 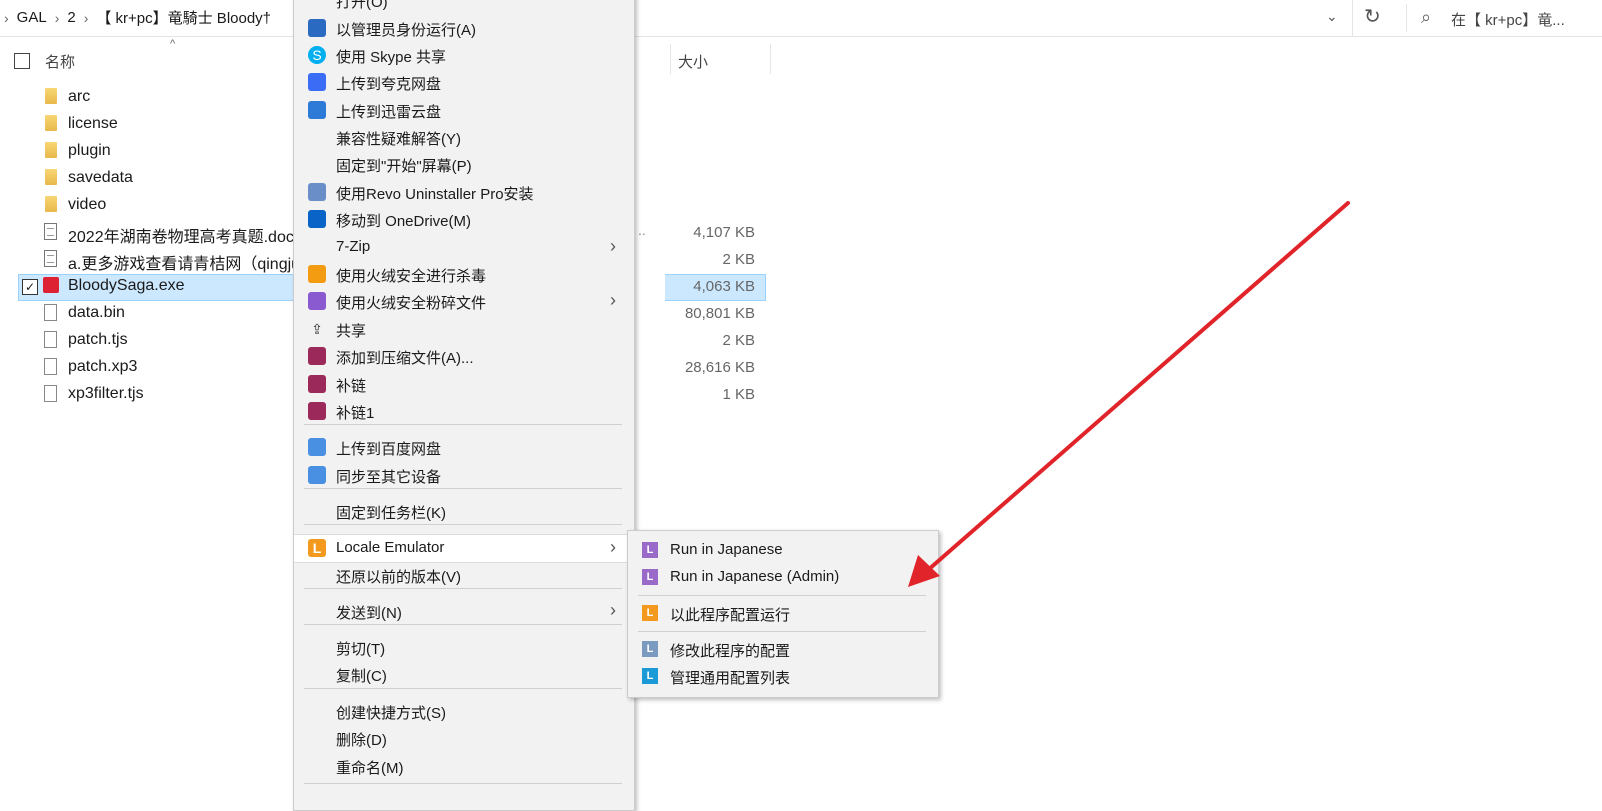 I want to click on arrow-head, so click(x=924, y=571).